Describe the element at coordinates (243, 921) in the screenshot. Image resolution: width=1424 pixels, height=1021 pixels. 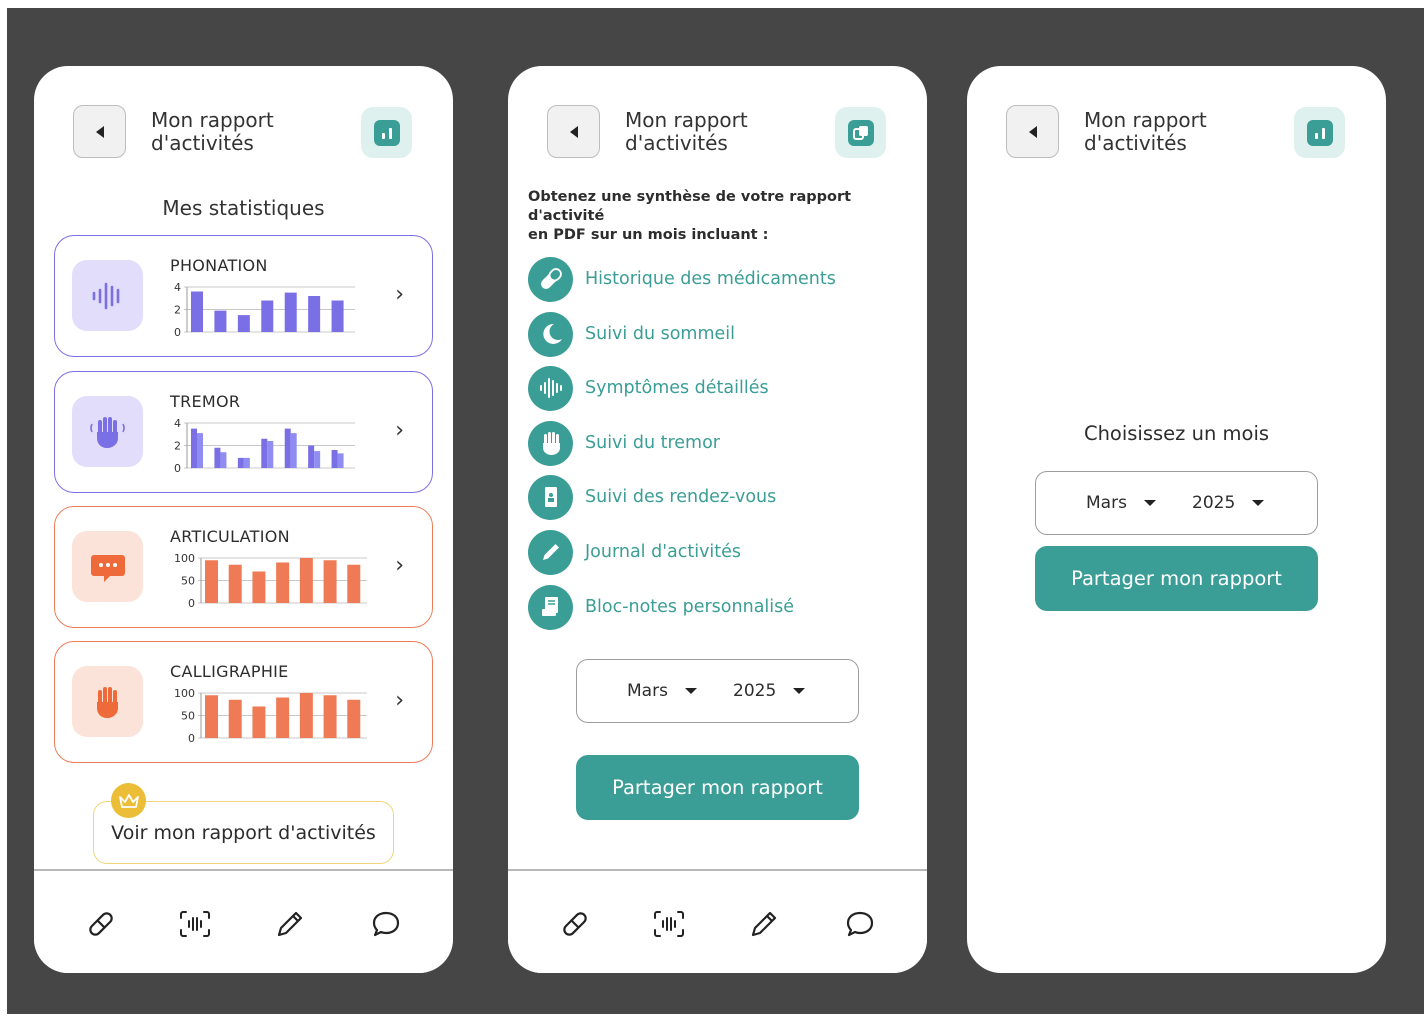
I see `bottom-nav` at that location.